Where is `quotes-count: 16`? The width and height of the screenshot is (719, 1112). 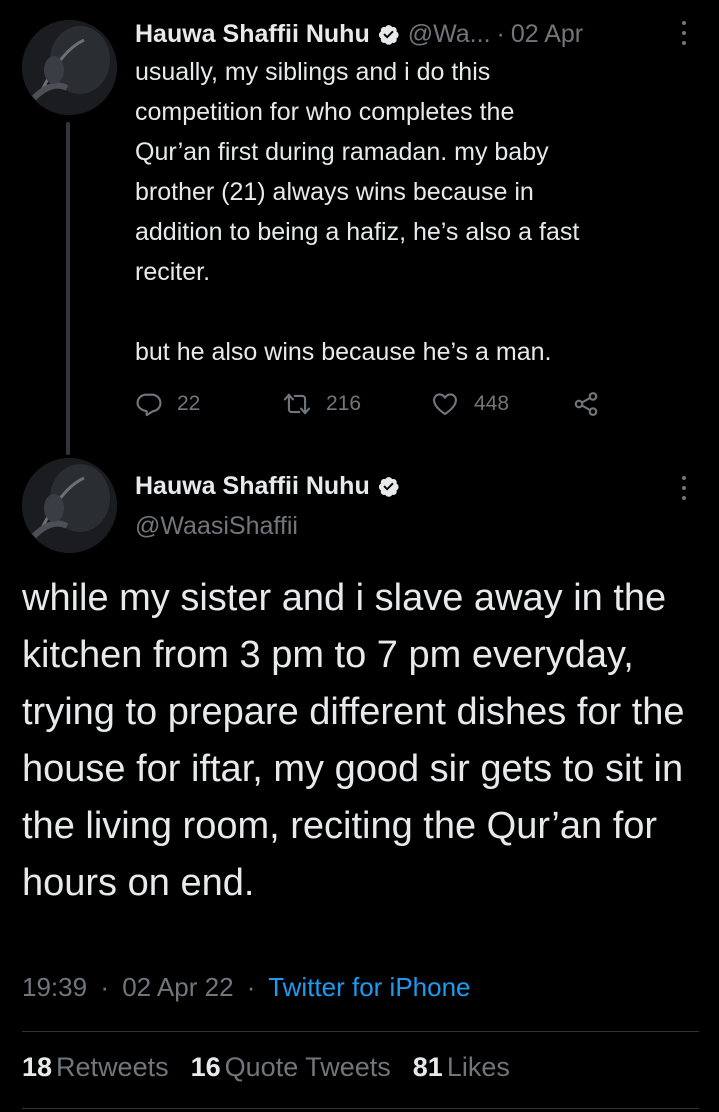
quotes-count: 16 is located at coordinates (205, 1067).